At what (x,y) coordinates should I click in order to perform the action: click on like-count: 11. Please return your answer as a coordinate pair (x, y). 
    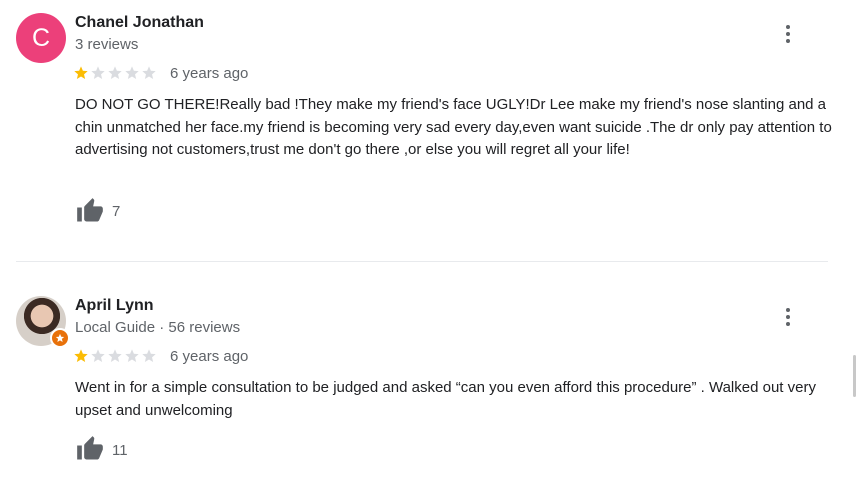
    Looking at the image, I should click on (120, 450).